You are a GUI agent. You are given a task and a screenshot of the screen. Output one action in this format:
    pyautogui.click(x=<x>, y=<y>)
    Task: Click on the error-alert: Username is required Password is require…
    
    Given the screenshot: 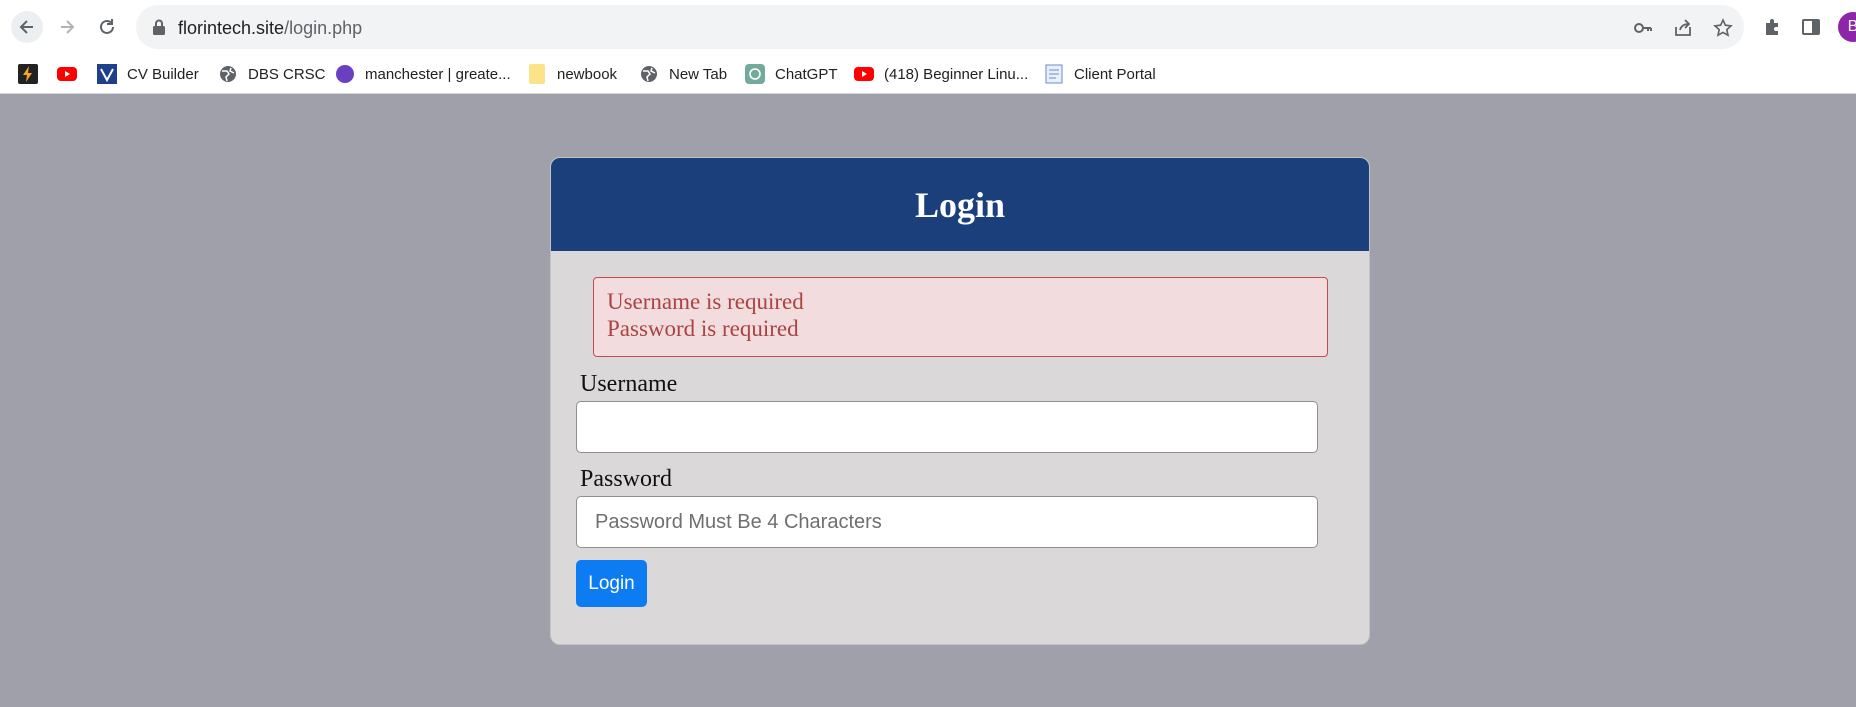 What is the action you would take?
    pyautogui.click(x=960, y=317)
    